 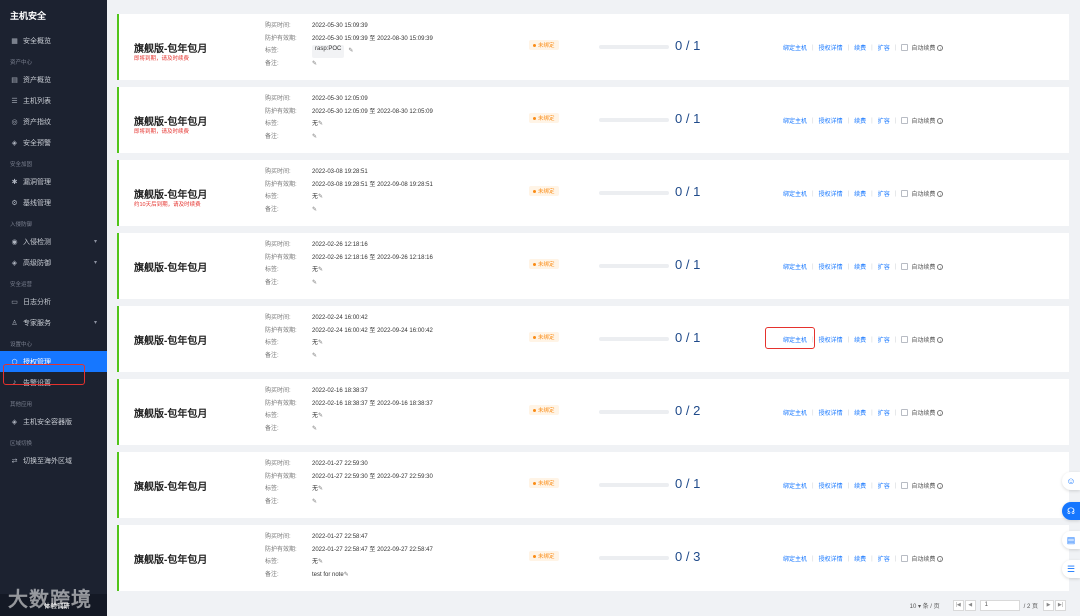 I want to click on next-page-button: ▶, so click(x=1048, y=605).